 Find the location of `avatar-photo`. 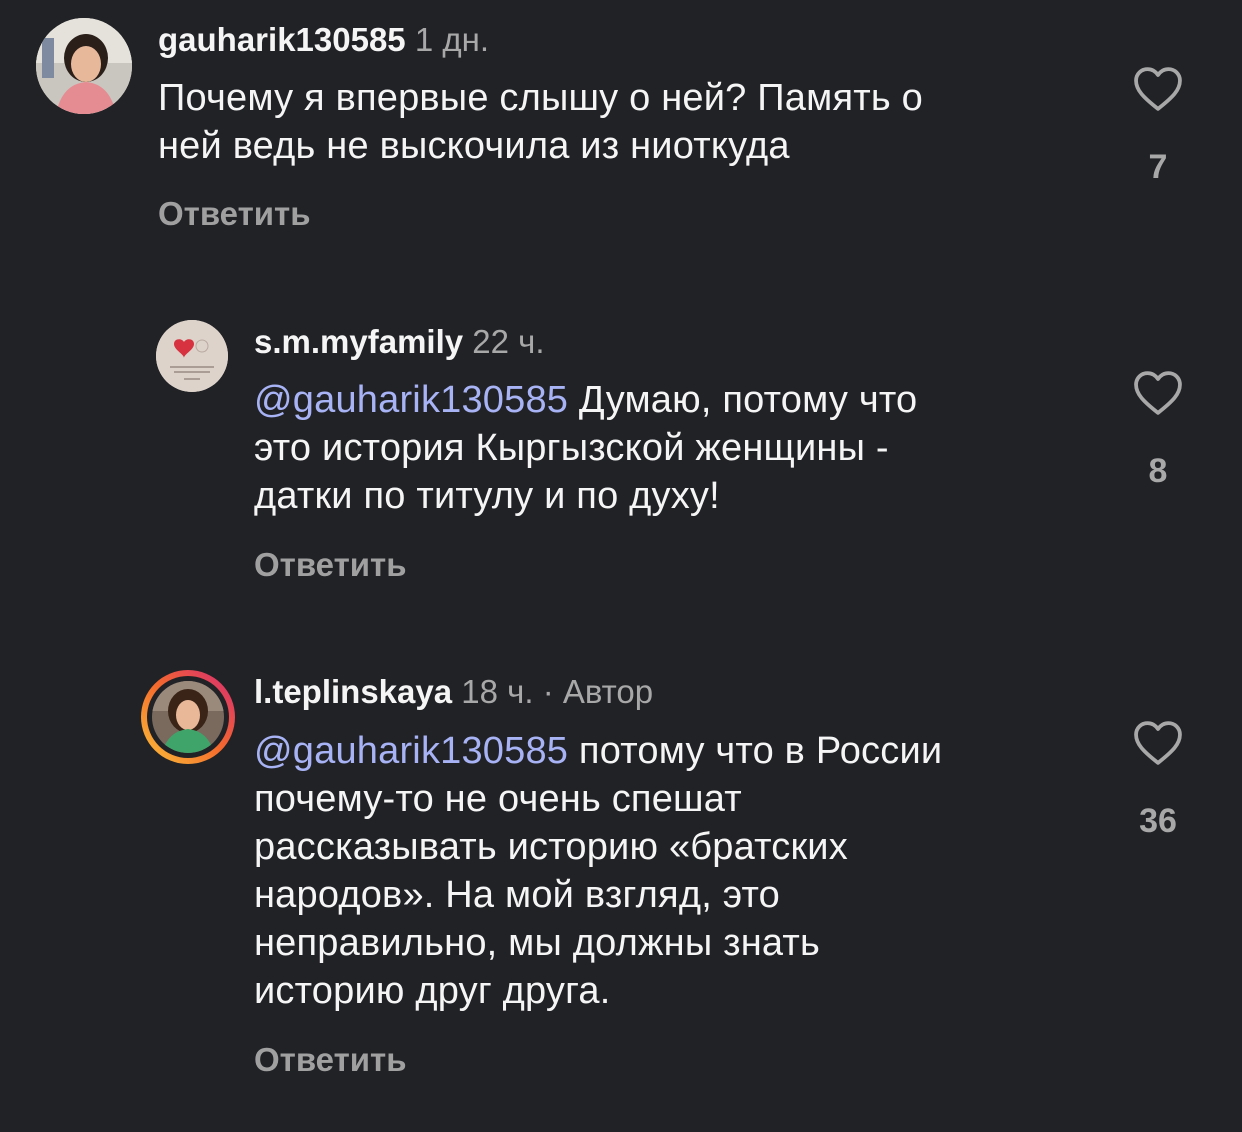

avatar-photo is located at coordinates (188, 717).